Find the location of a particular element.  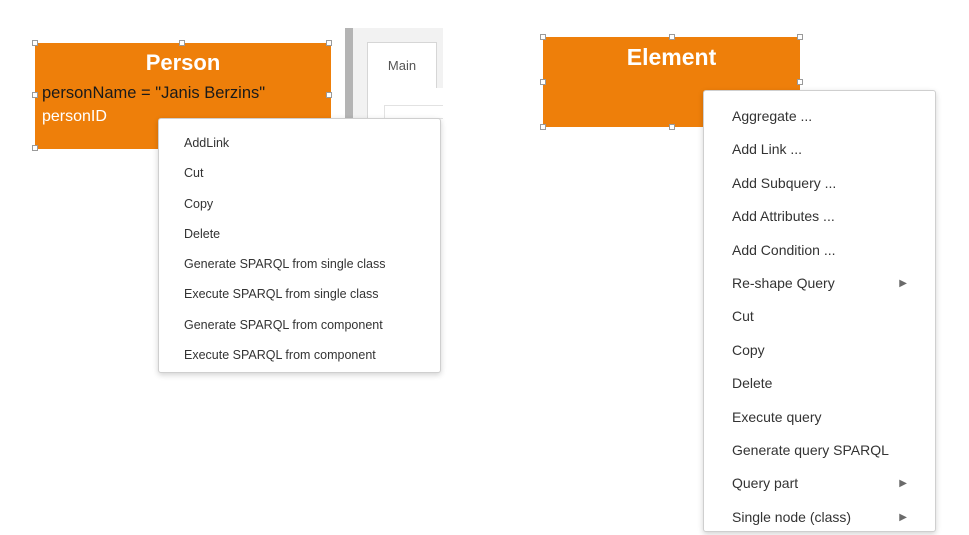

menu-item-label: Execute query is located at coordinates (777, 416).